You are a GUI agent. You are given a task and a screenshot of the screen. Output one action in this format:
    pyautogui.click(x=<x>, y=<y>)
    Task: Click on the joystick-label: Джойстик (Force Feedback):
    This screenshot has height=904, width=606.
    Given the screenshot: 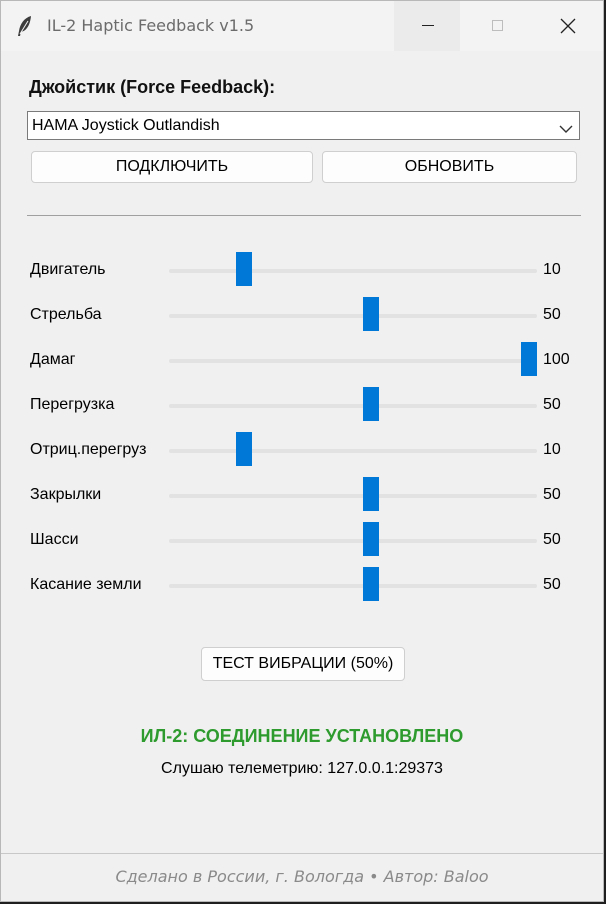 What is the action you would take?
    pyautogui.click(x=152, y=87)
    